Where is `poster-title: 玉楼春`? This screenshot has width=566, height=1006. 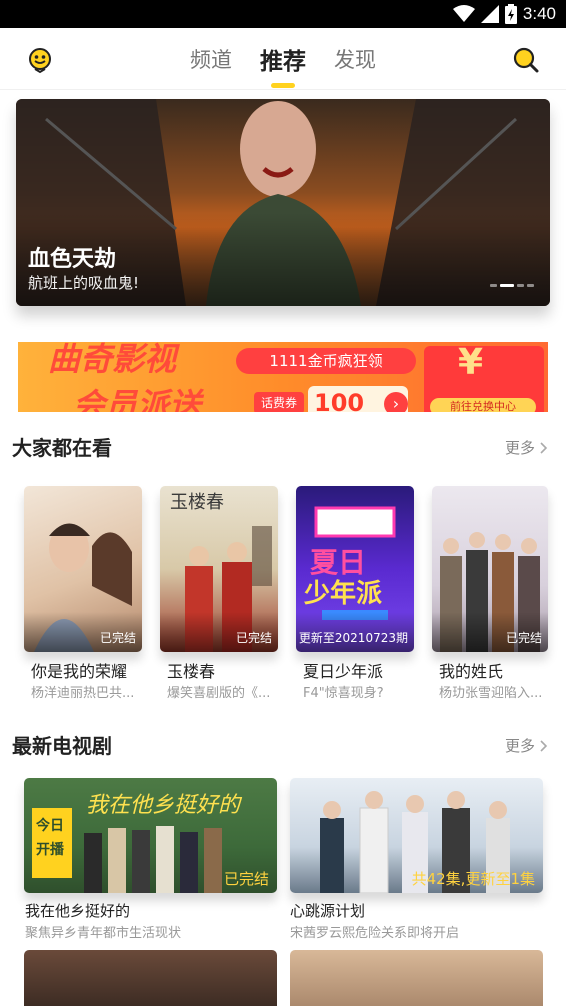
poster-title: 玉楼春 is located at coordinates (191, 670).